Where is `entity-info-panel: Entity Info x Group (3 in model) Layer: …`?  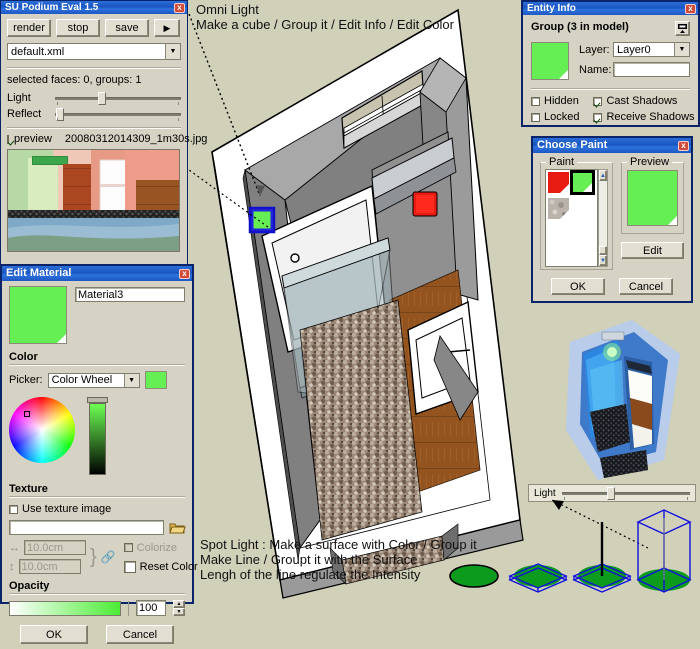 entity-info-panel: Entity Info x Group (3 in model) Layer: … is located at coordinates (610, 63).